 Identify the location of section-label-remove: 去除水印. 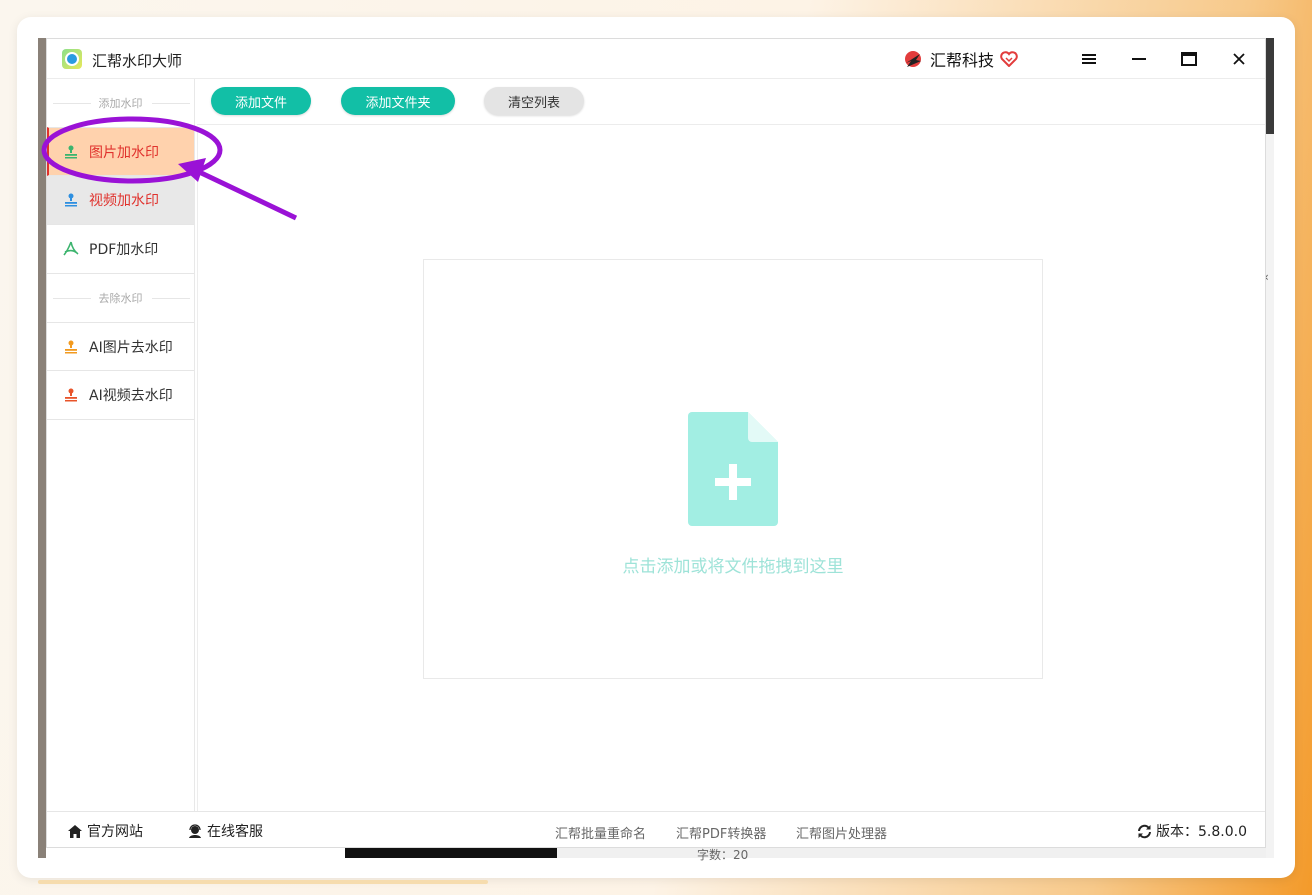
(120, 298).